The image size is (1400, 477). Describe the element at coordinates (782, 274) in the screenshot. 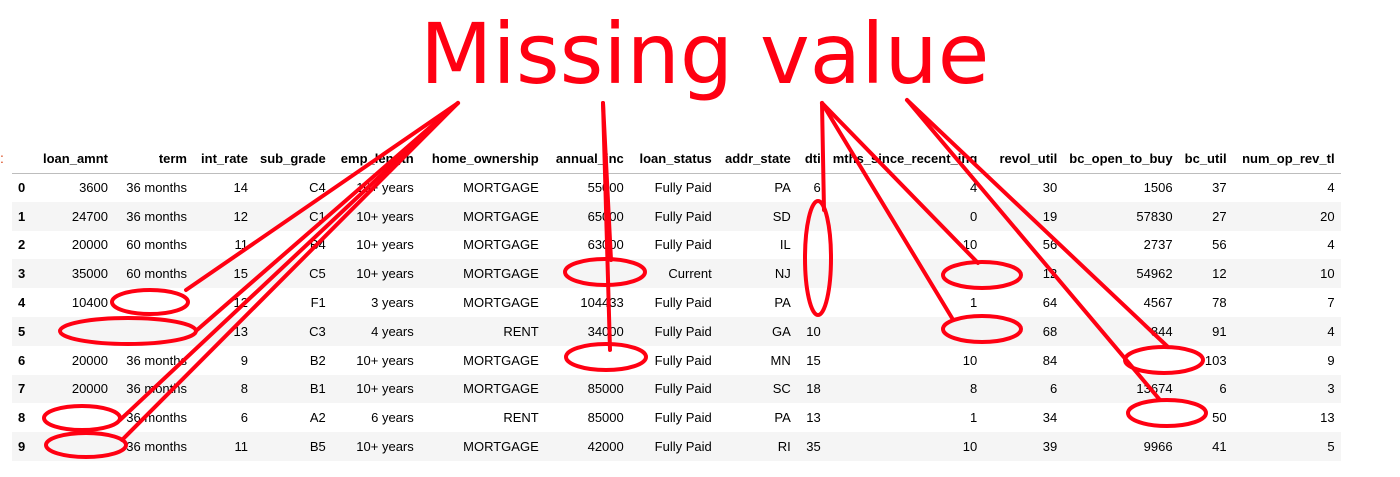

I see `table-cell: NJ` at that location.